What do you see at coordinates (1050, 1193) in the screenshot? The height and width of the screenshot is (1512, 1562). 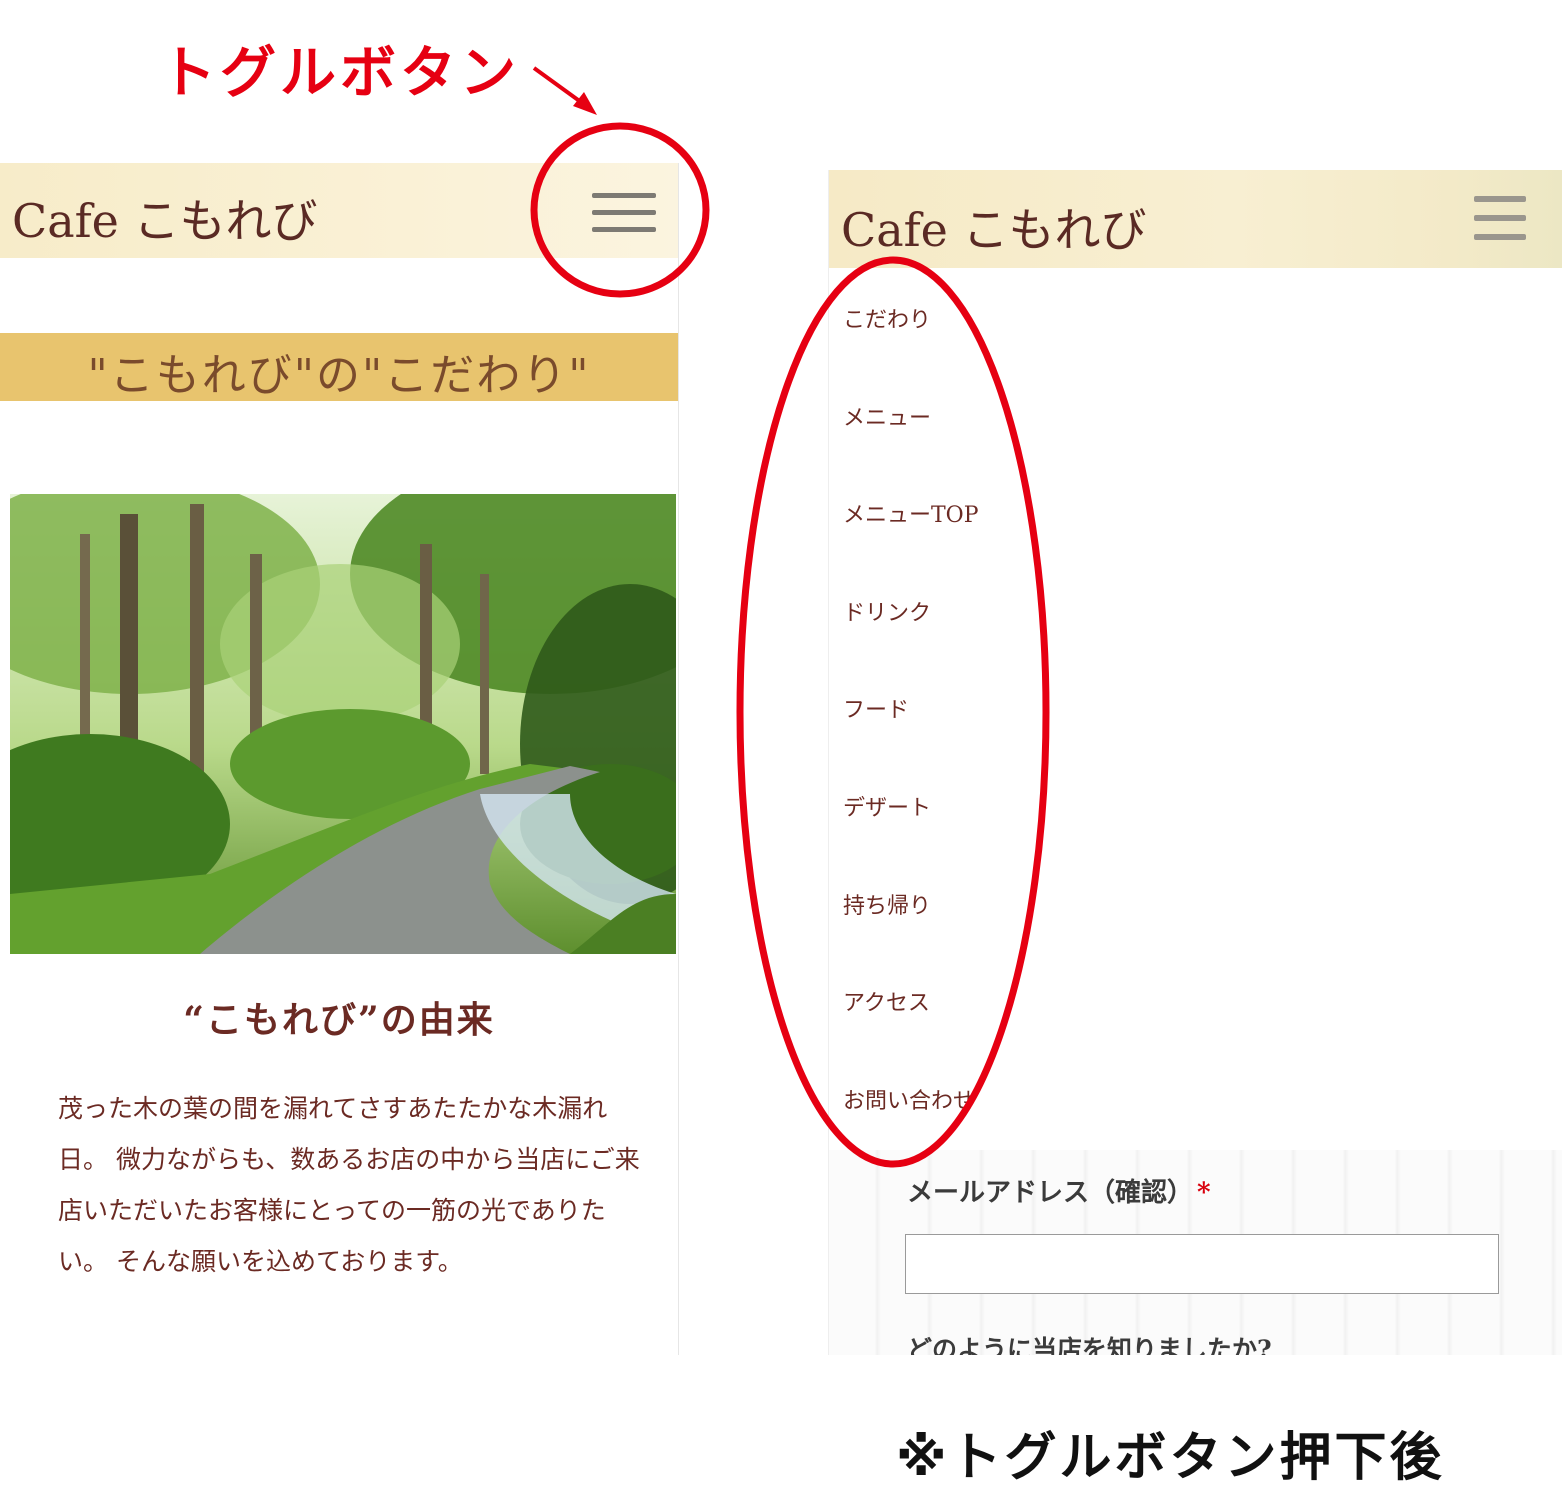 I see `email-confirm-label-text: メールアドレス（確認）` at bounding box center [1050, 1193].